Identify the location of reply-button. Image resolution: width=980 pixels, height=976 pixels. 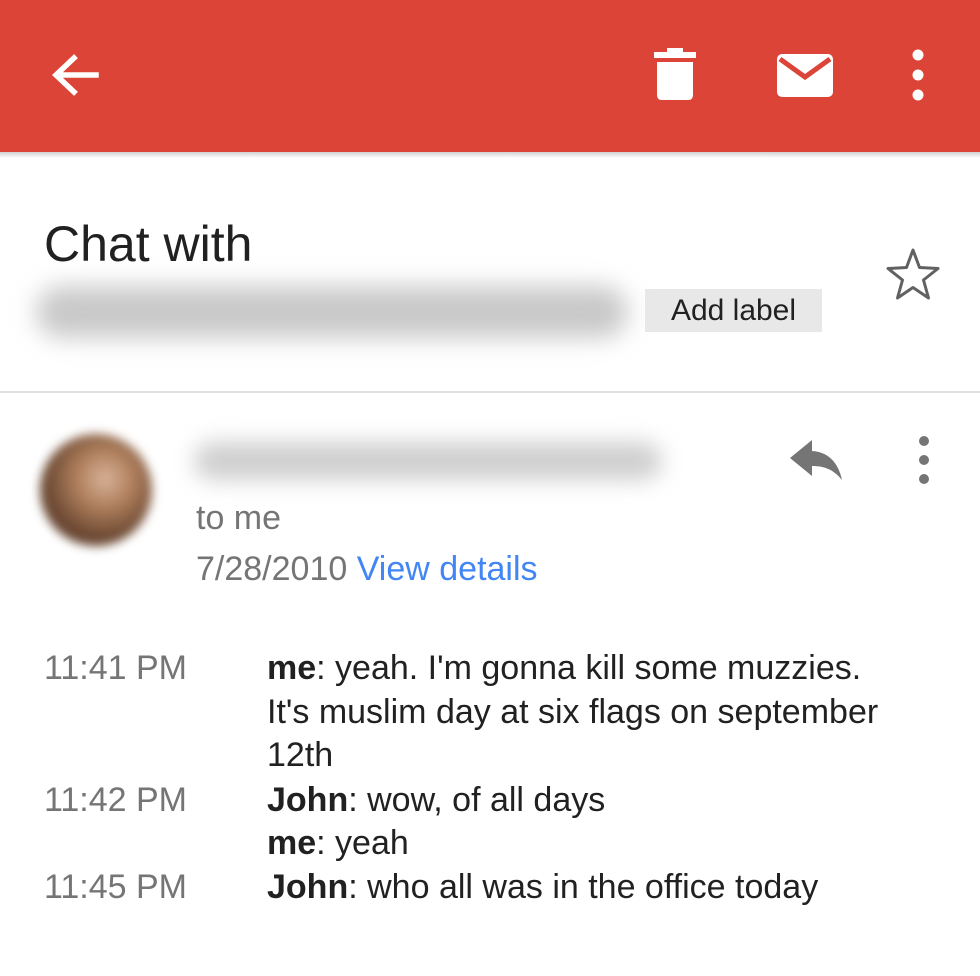
(816, 460).